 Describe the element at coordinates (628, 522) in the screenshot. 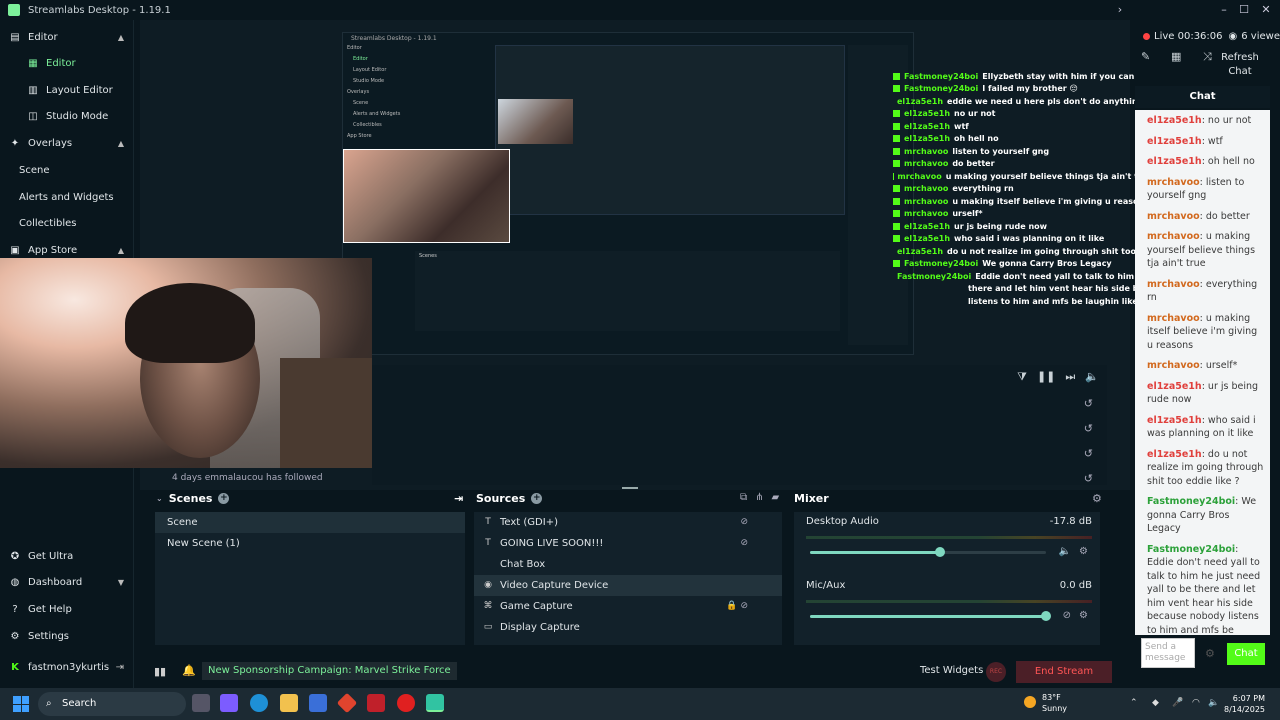

I see `source-item: T Text (GDI+) ⊘` at that location.